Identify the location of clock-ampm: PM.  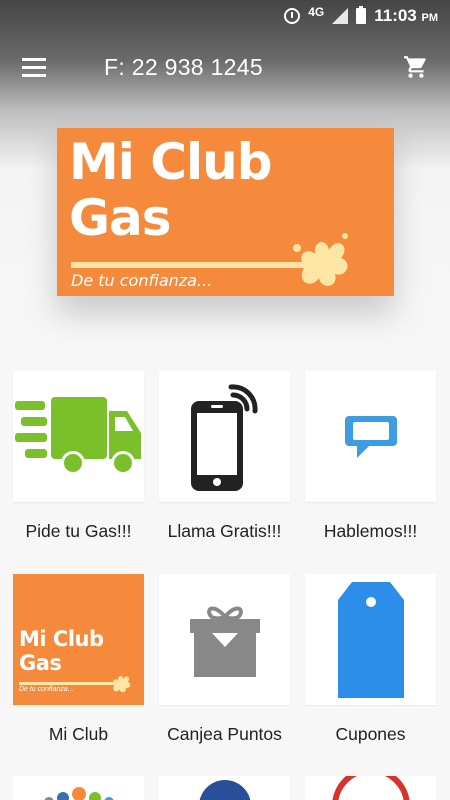
(430, 18).